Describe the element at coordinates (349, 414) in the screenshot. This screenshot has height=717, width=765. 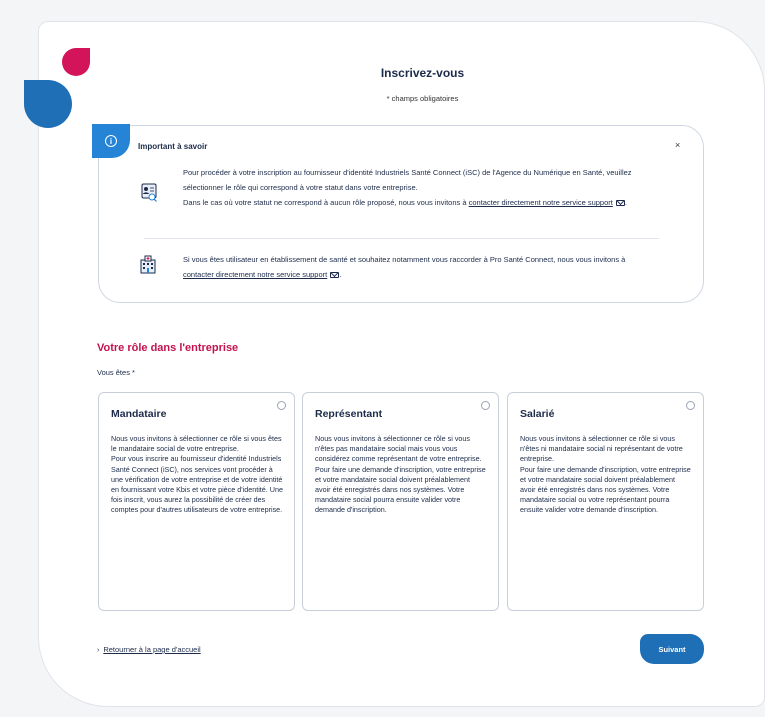
I see `role-title: Représentant` at that location.